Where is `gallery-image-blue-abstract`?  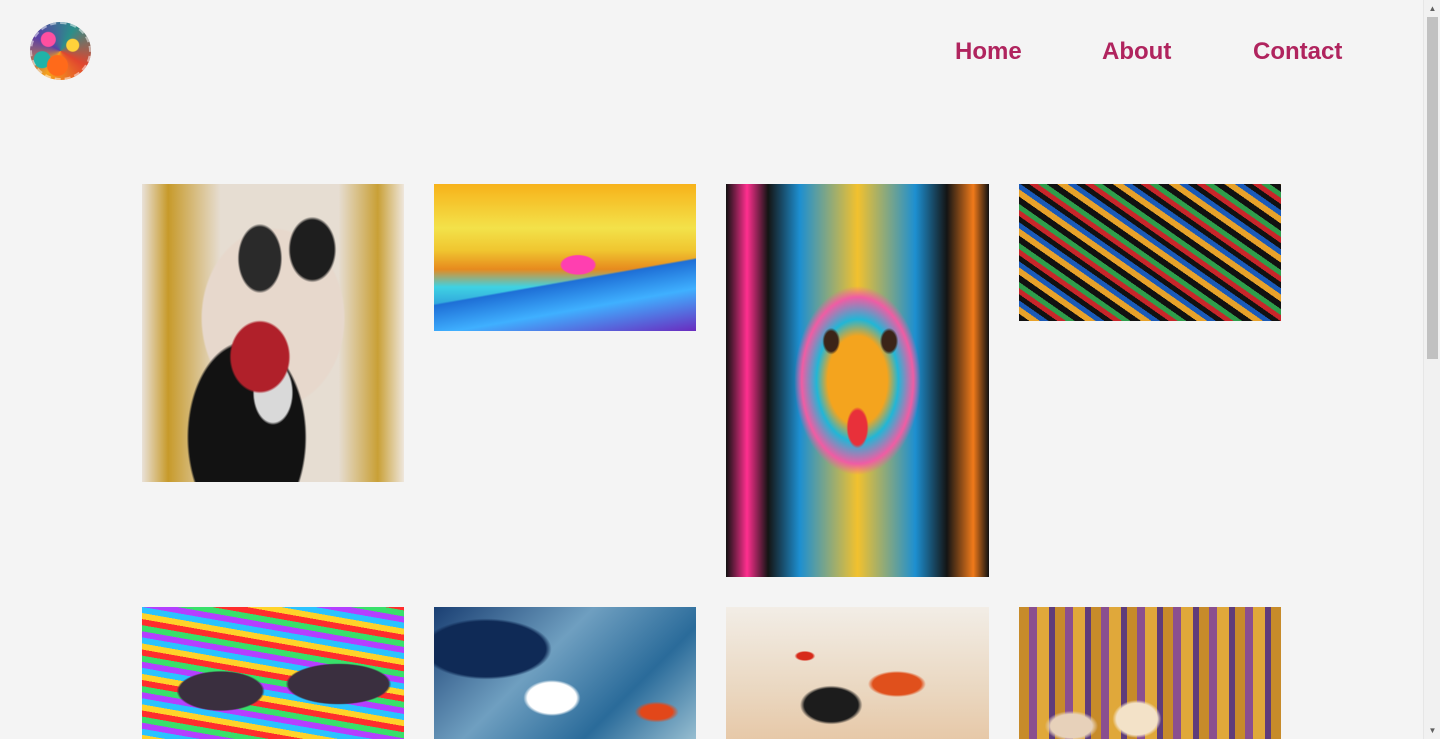
gallery-image-blue-abstract is located at coordinates (565, 673).